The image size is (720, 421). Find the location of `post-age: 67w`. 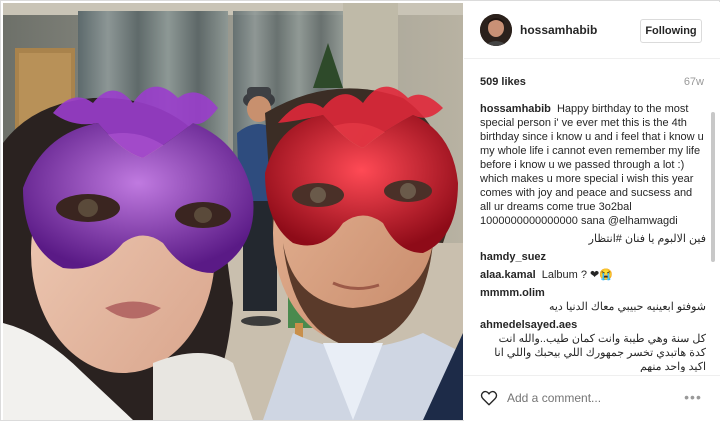

post-age: 67w is located at coordinates (694, 82).